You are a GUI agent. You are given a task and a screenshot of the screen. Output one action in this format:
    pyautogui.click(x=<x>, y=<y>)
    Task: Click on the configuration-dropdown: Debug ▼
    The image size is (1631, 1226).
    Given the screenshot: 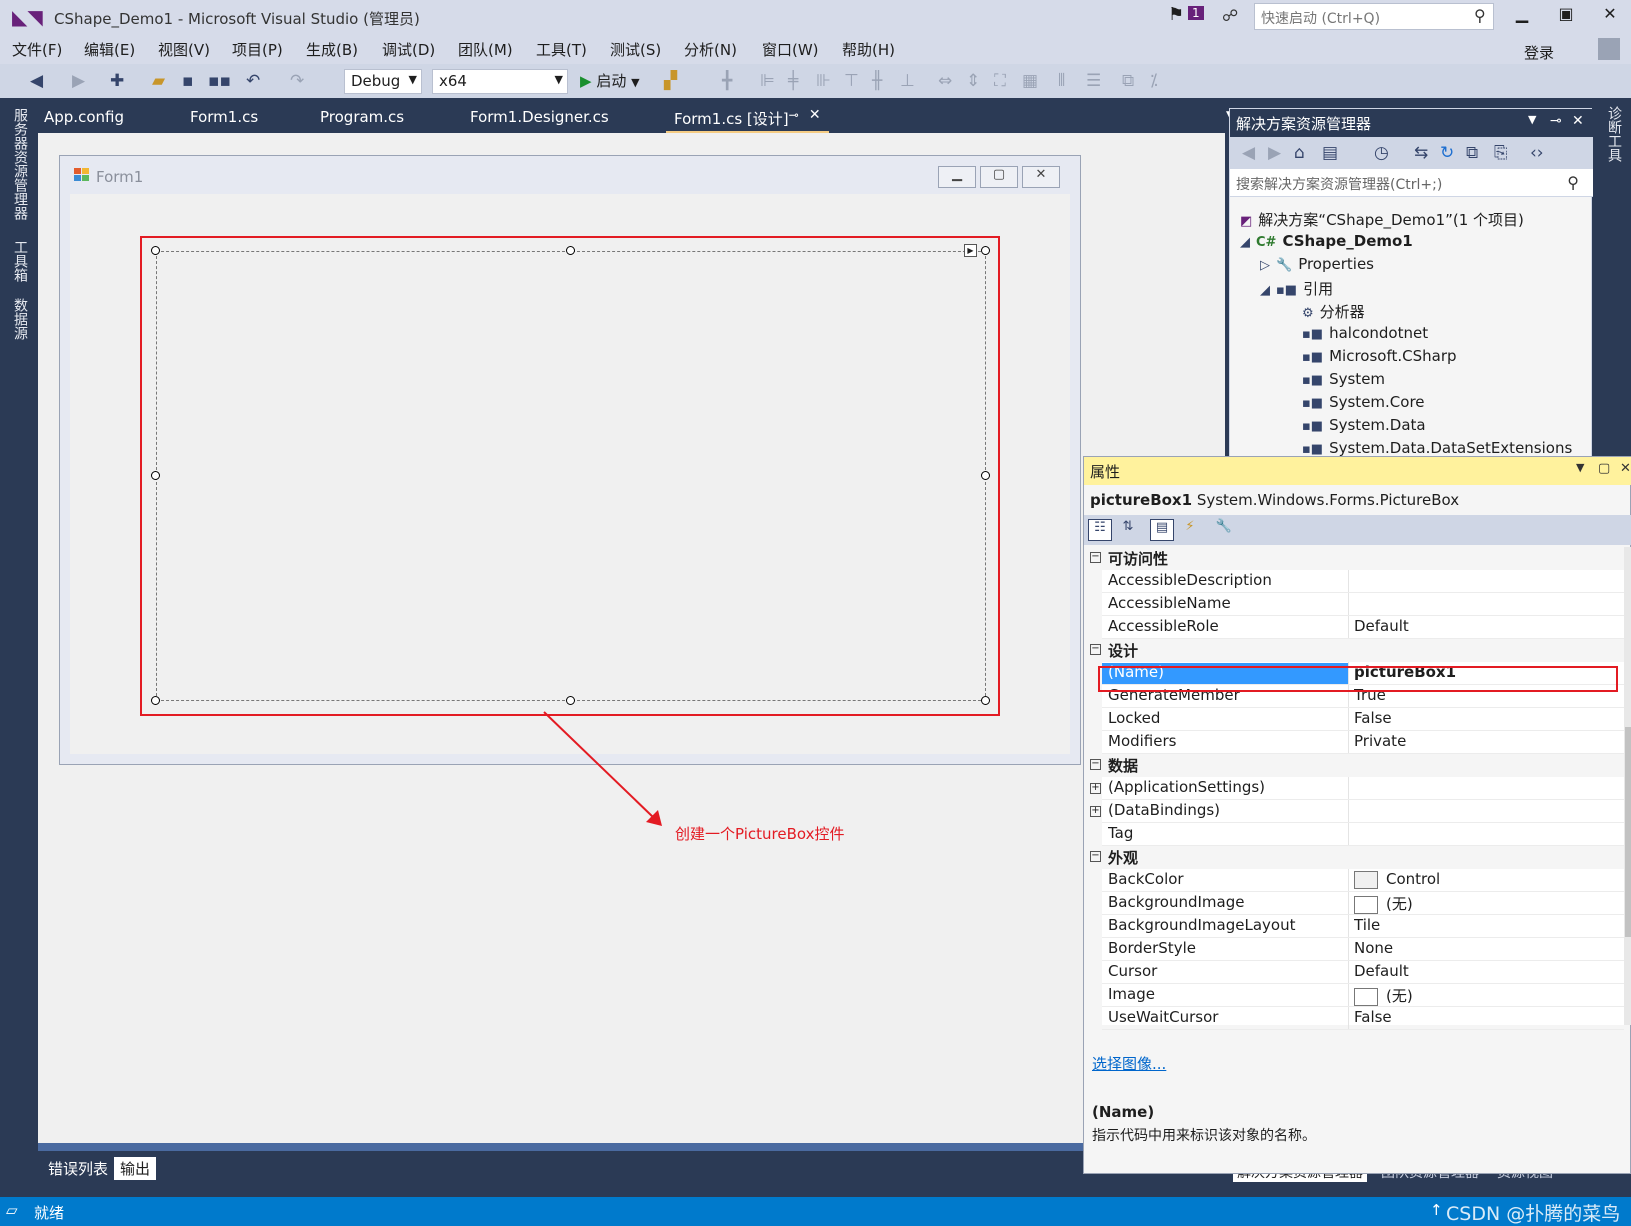 What is the action you would take?
    pyautogui.click(x=383, y=81)
    